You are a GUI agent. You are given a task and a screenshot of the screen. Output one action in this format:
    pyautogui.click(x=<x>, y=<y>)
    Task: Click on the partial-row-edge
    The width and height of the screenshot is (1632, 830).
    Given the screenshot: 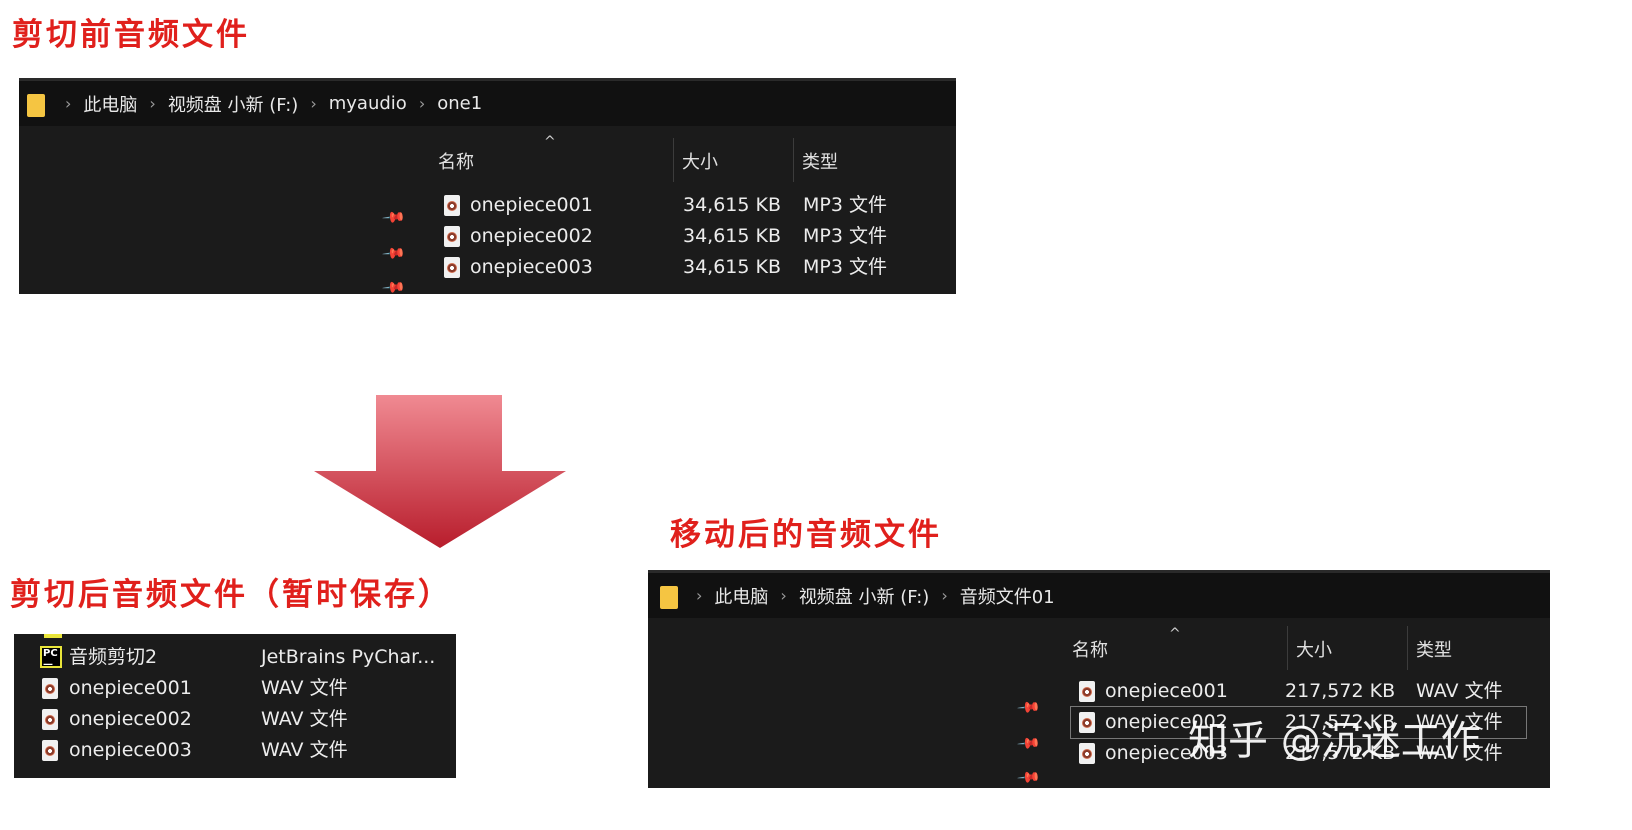 What is the action you would take?
    pyautogui.click(x=53, y=636)
    